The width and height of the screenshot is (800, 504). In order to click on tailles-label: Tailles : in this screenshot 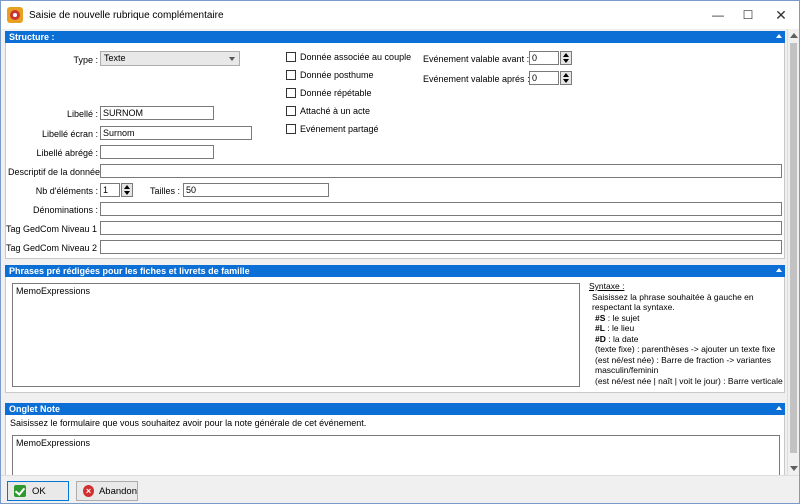, I will do `click(164, 191)`.